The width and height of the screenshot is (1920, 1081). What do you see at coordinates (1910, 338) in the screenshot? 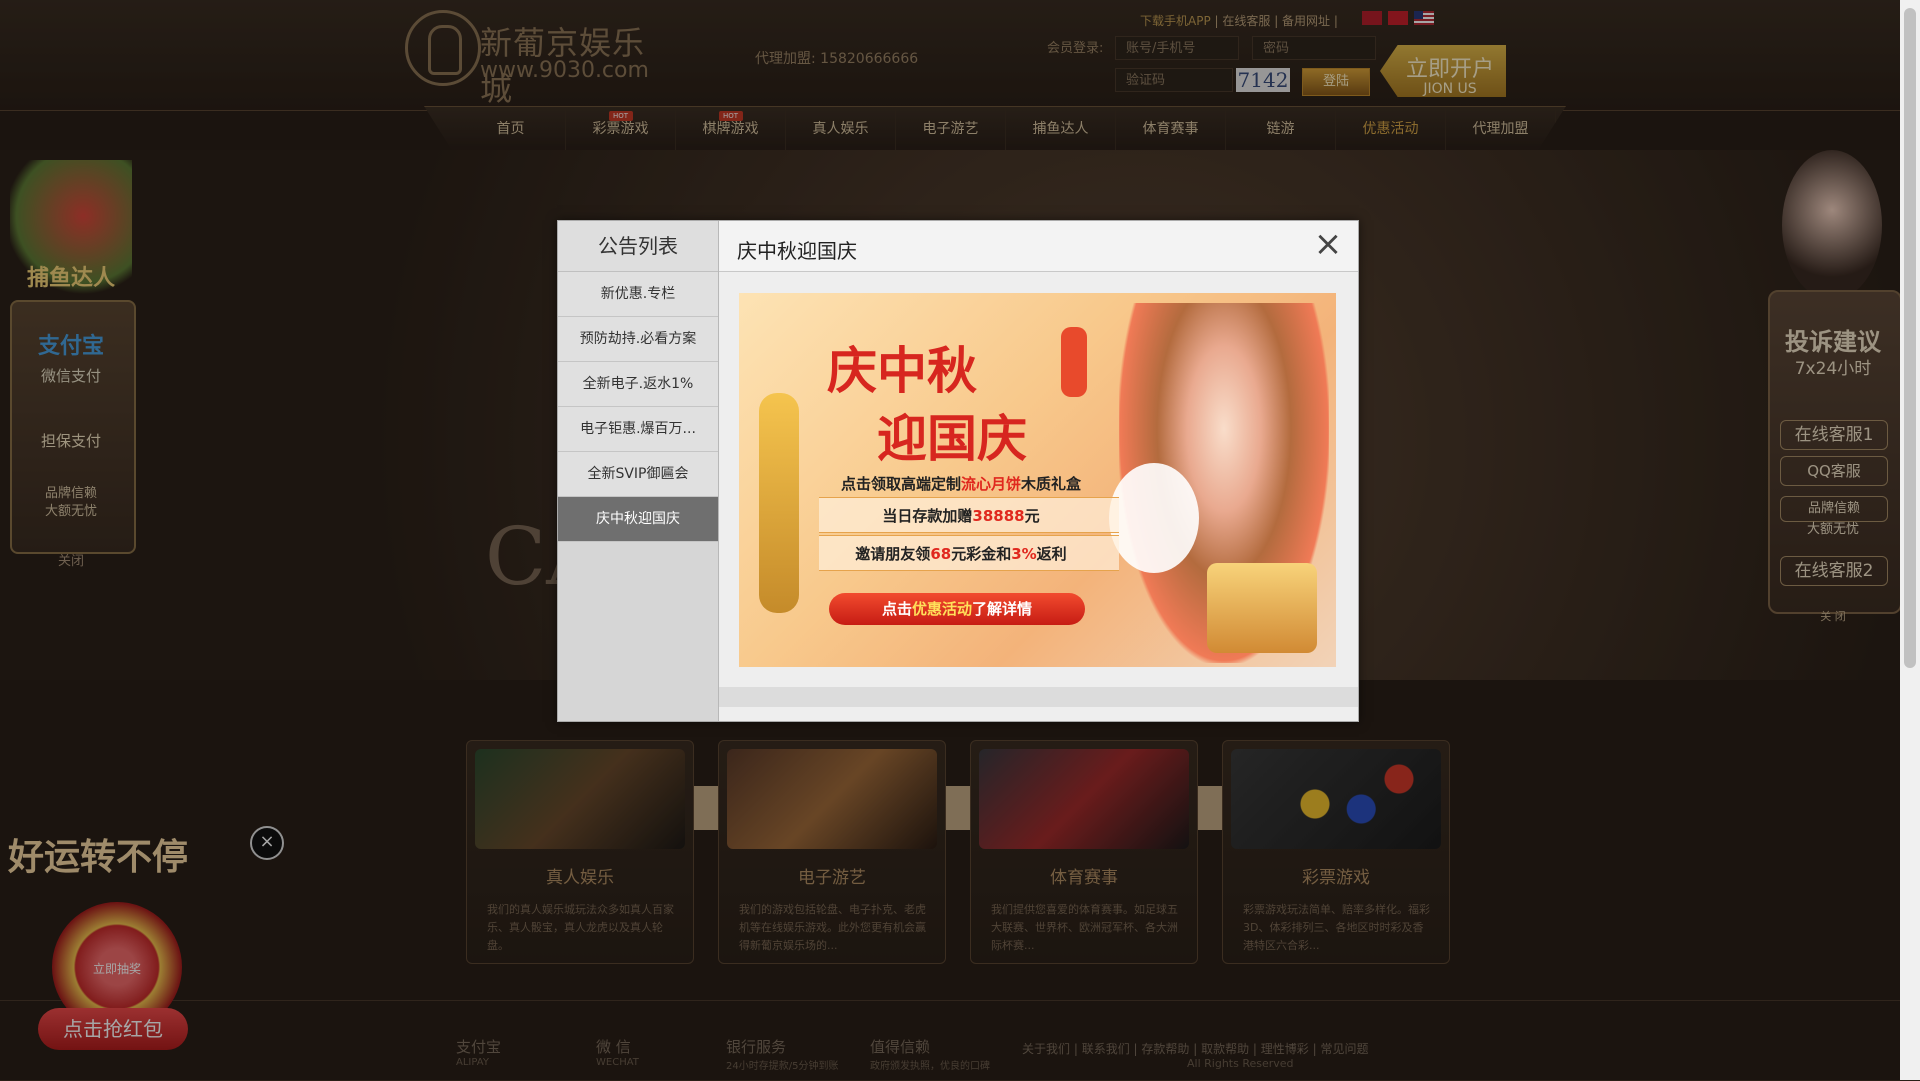
I see `scrollbar-thumb` at bounding box center [1910, 338].